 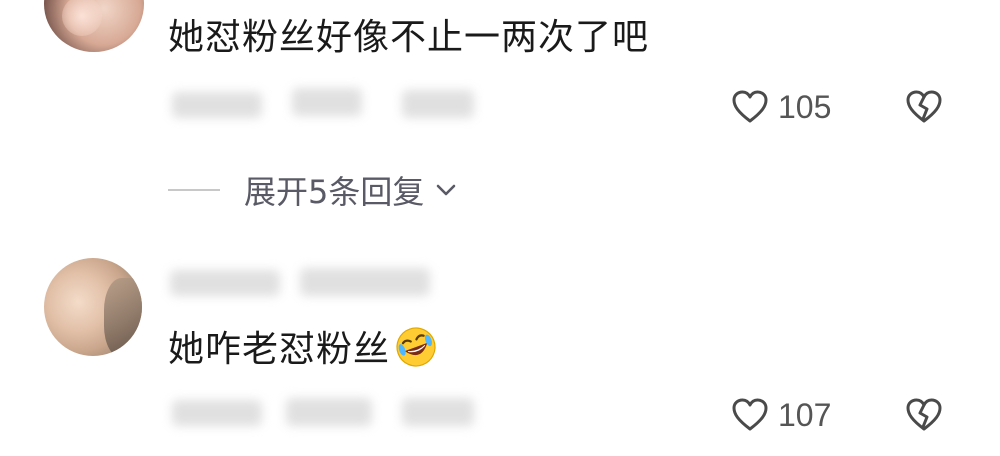 What do you see at coordinates (446, 190) in the screenshot?
I see `chevron-down-icon` at bounding box center [446, 190].